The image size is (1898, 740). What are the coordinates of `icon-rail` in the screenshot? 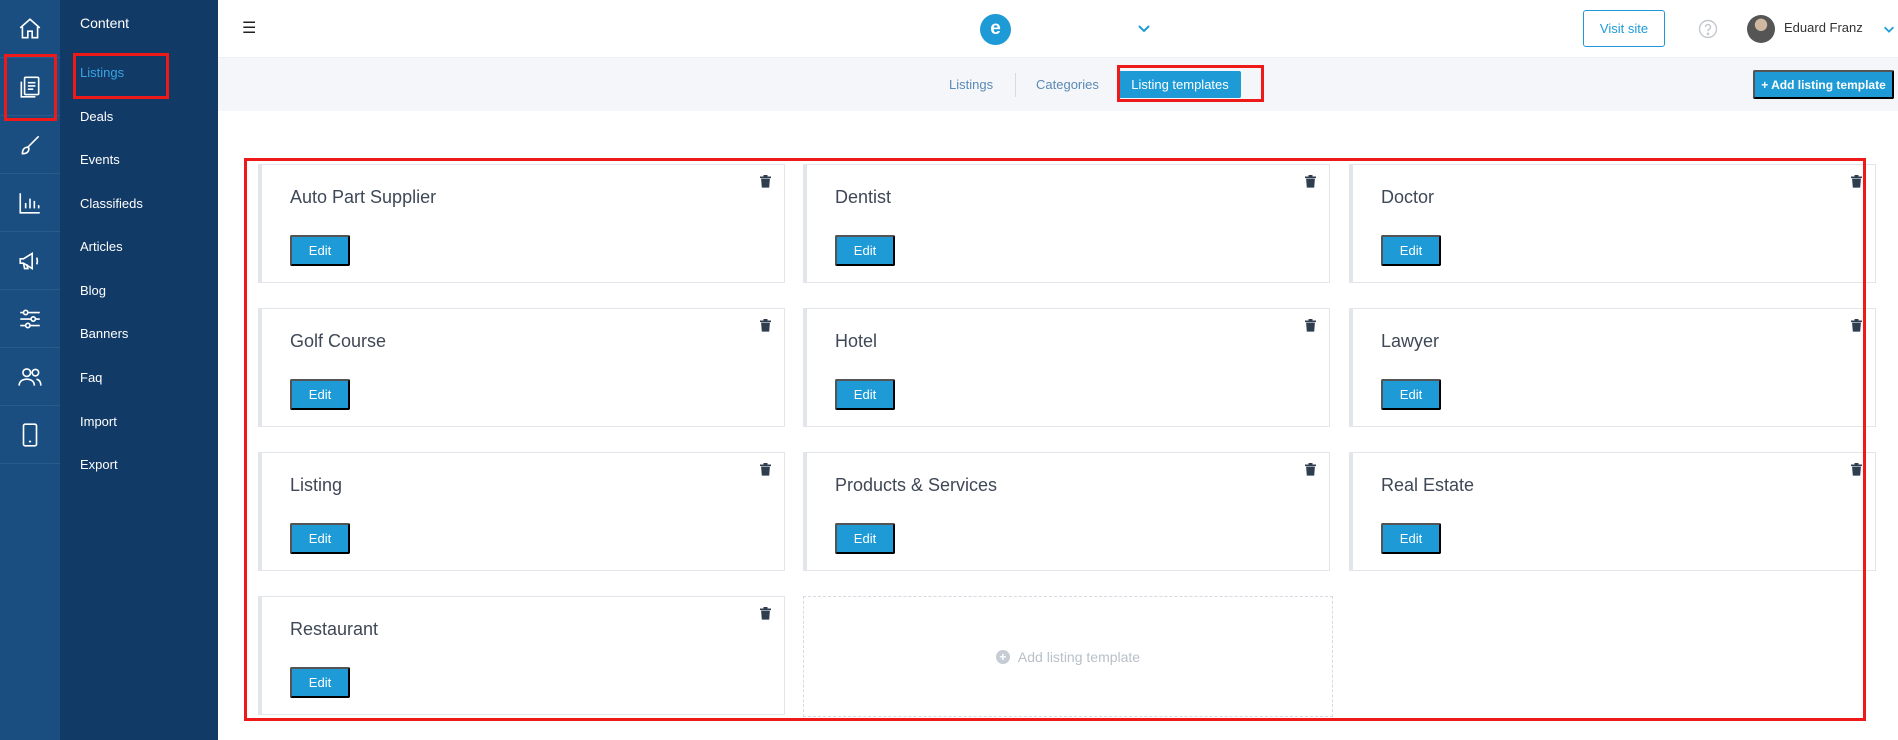 It's located at (30, 370).